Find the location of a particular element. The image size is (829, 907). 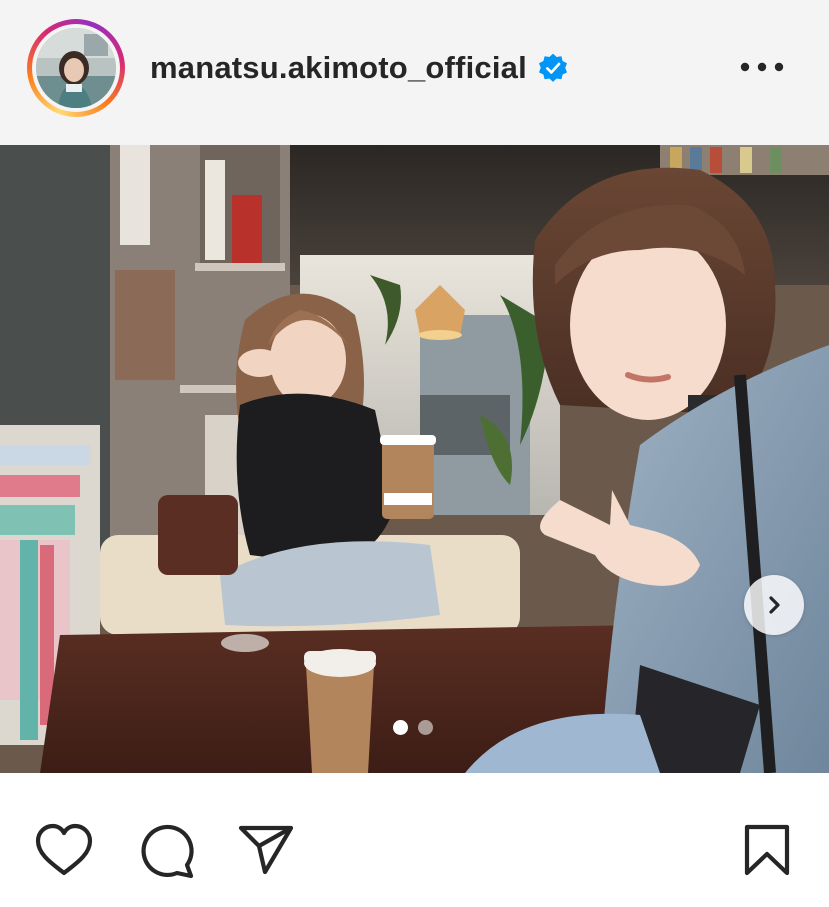

share-button is located at coordinates (266, 850).